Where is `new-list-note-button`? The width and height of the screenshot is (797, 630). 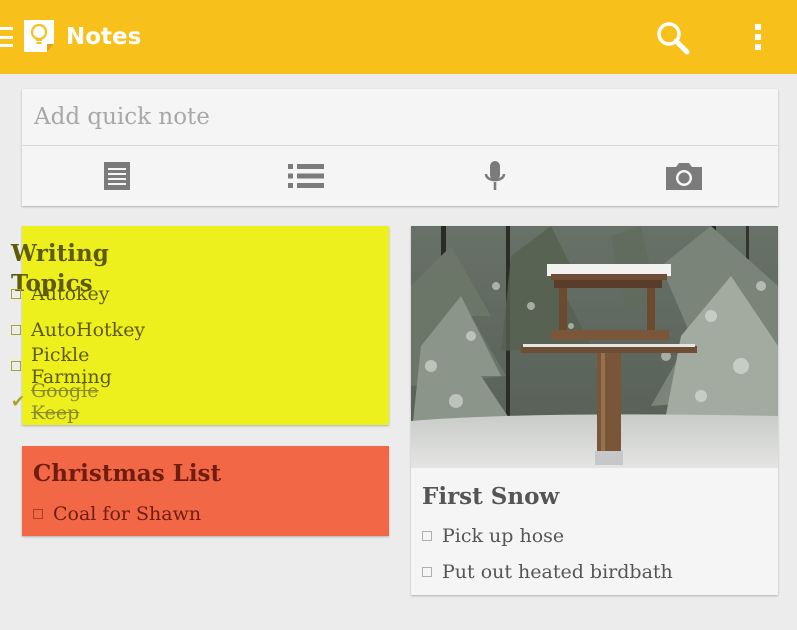 new-list-note-button is located at coordinates (305, 176).